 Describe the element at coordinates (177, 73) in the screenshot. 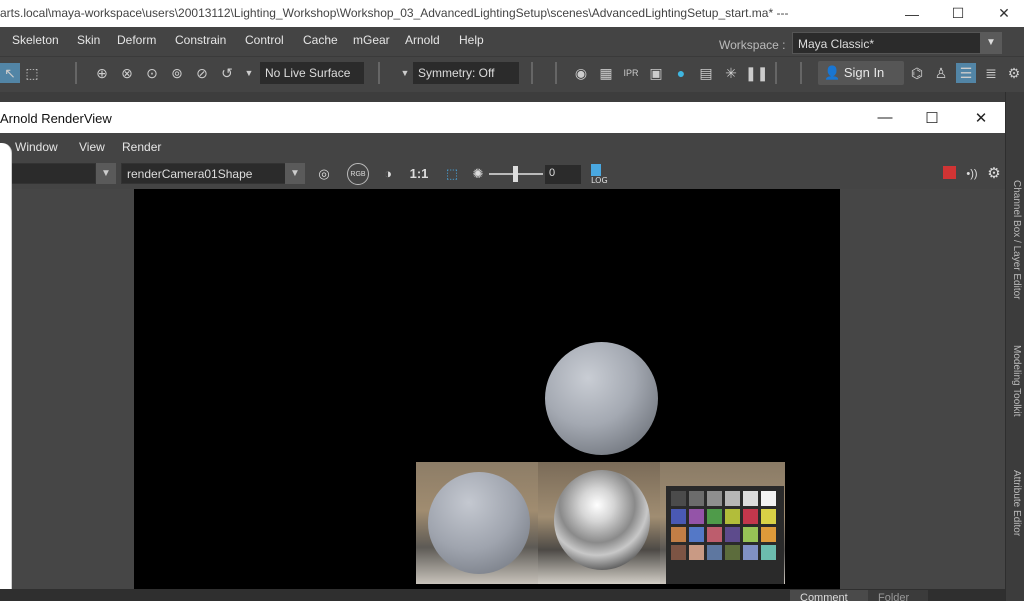

I see `snap-view-icon: ⊚` at that location.